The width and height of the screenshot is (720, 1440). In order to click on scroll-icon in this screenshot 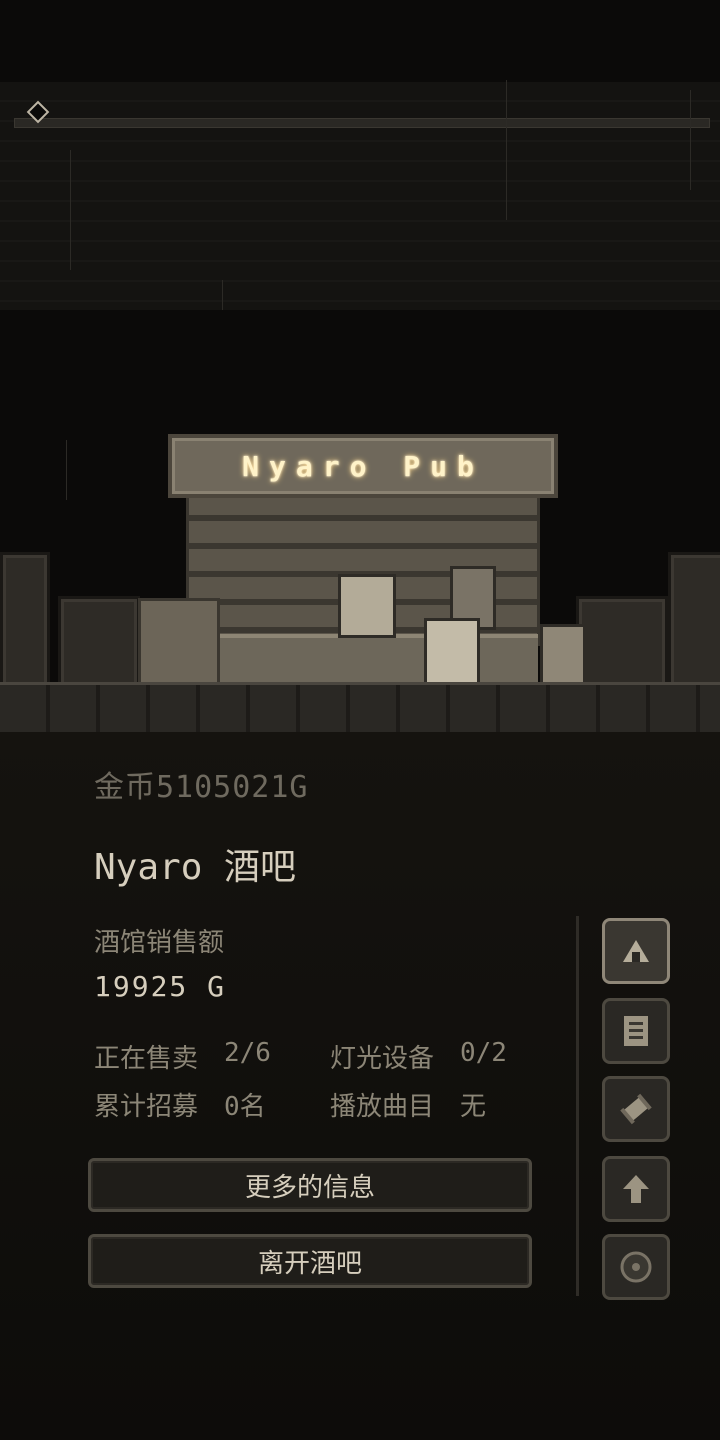, I will do `click(636, 1109)`.